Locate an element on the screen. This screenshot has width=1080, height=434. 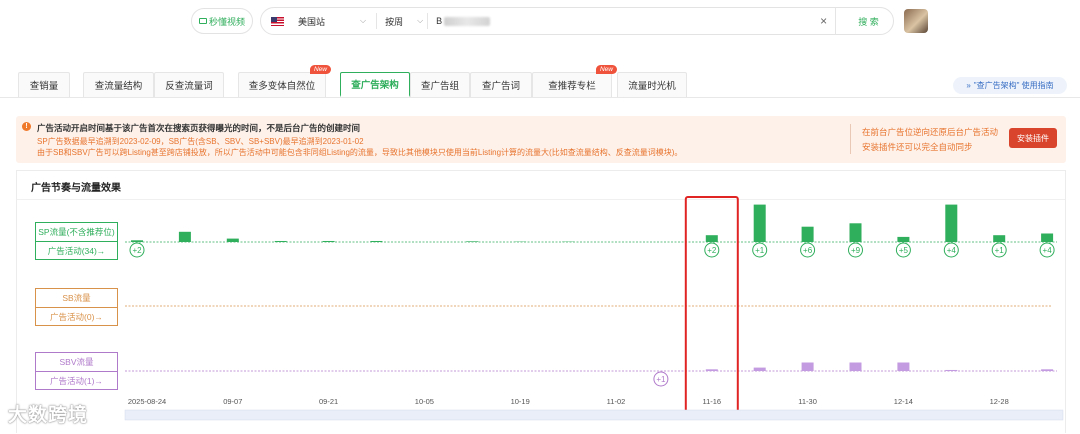
sp-marker-label: +5 is located at coordinates (904, 250).